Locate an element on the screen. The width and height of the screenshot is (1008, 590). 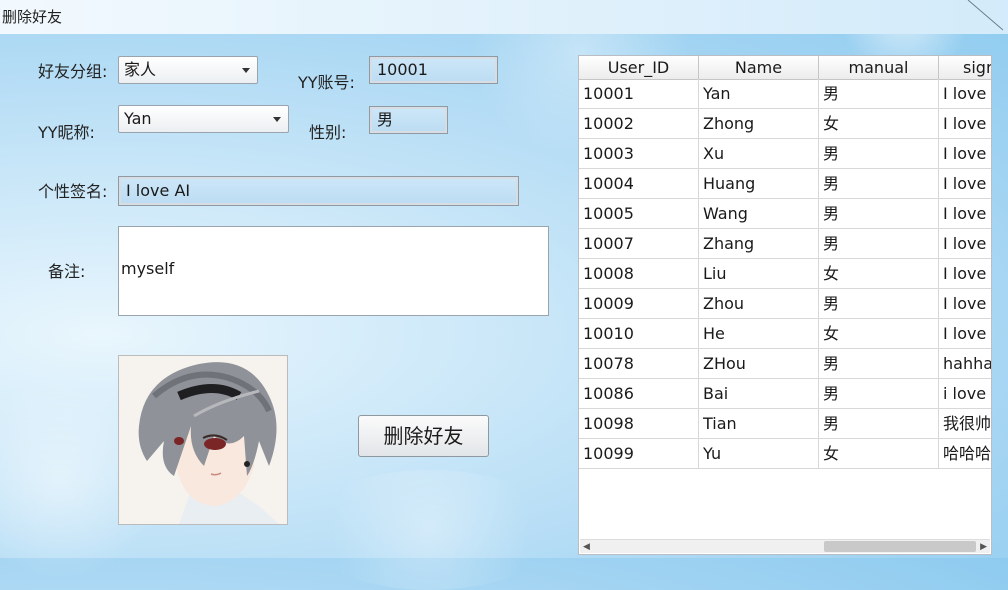
cell-name: Liu is located at coordinates (759, 273).